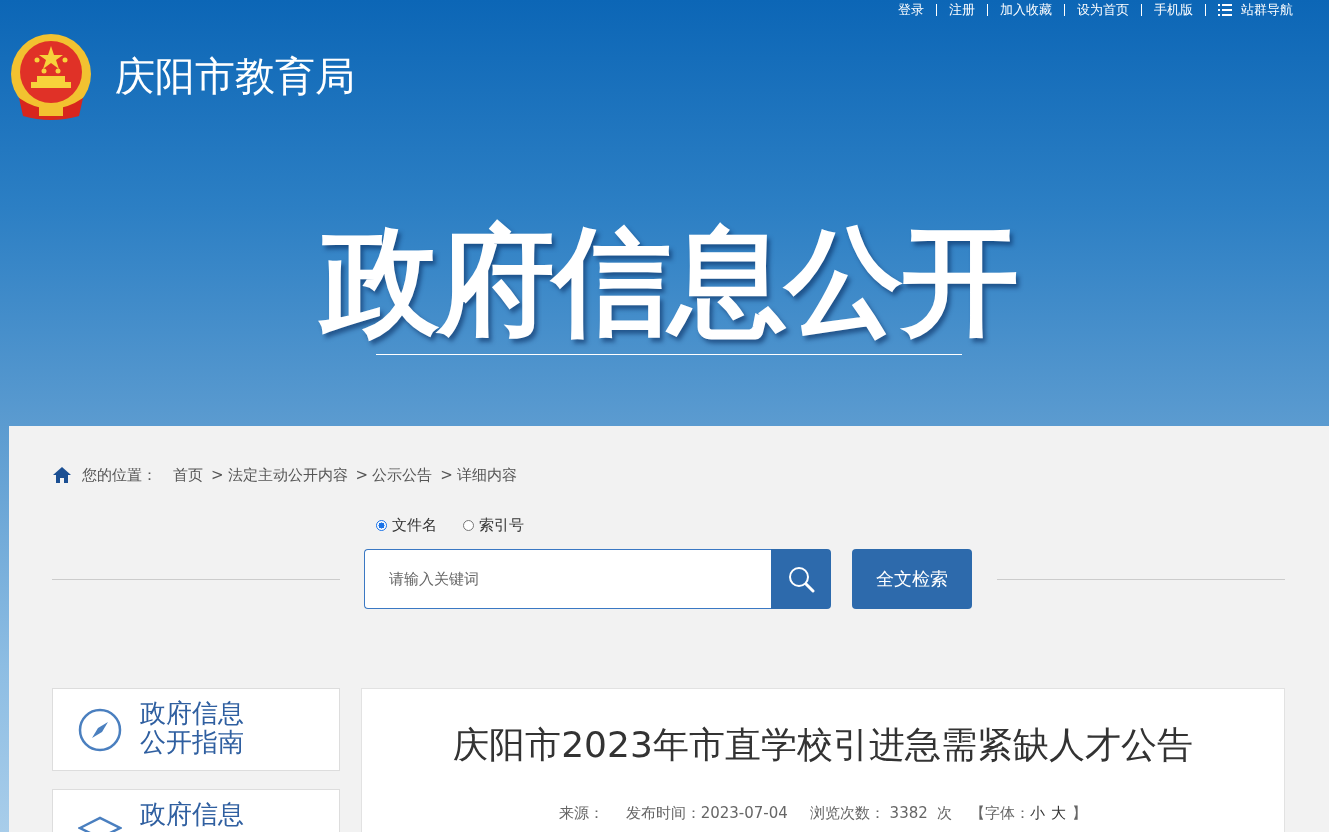  What do you see at coordinates (1173, 10) in the screenshot?
I see `top-link: 手机版` at bounding box center [1173, 10].